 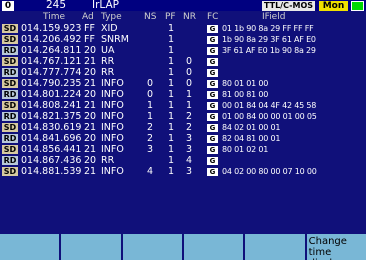 What do you see at coordinates (51, 138) in the screenshot?
I see `frame-time: 014.841.696` at bounding box center [51, 138].